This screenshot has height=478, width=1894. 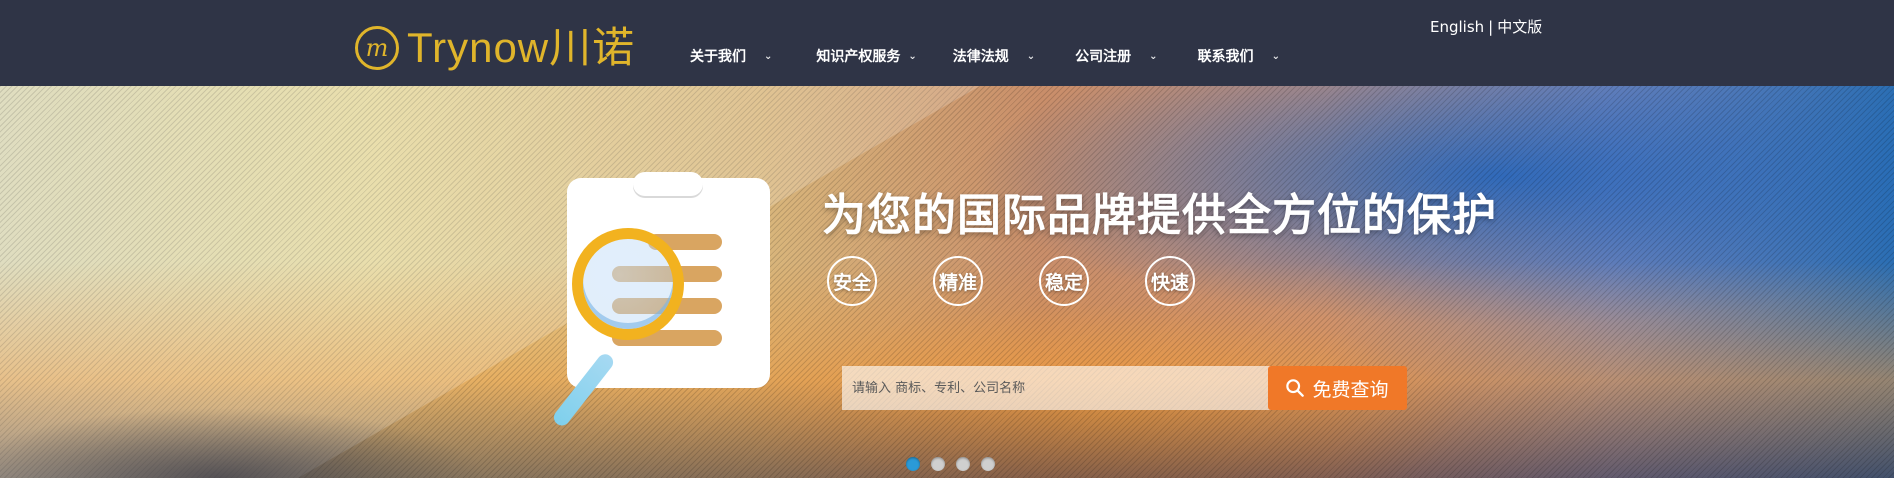 What do you see at coordinates (718, 57) in the screenshot?
I see `nav-item-label: 关于我们` at bounding box center [718, 57].